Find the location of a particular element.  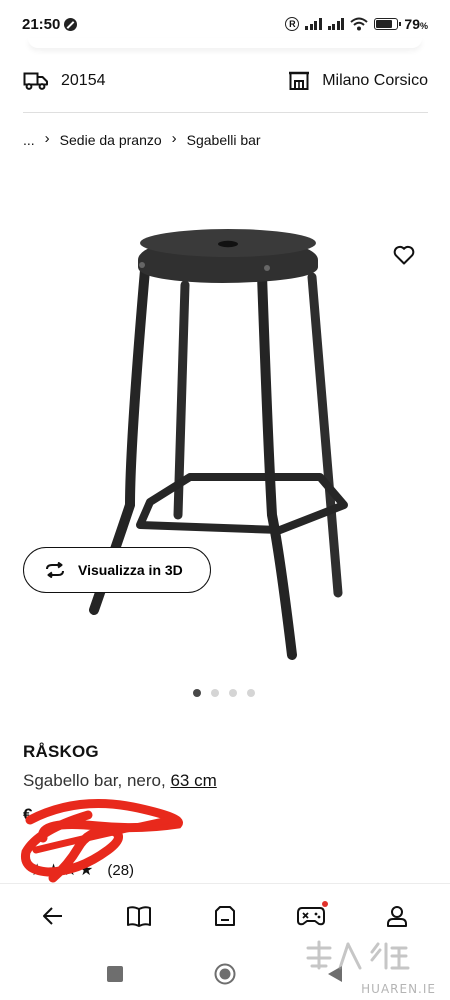

recents-button is located at coordinates (115, 974).